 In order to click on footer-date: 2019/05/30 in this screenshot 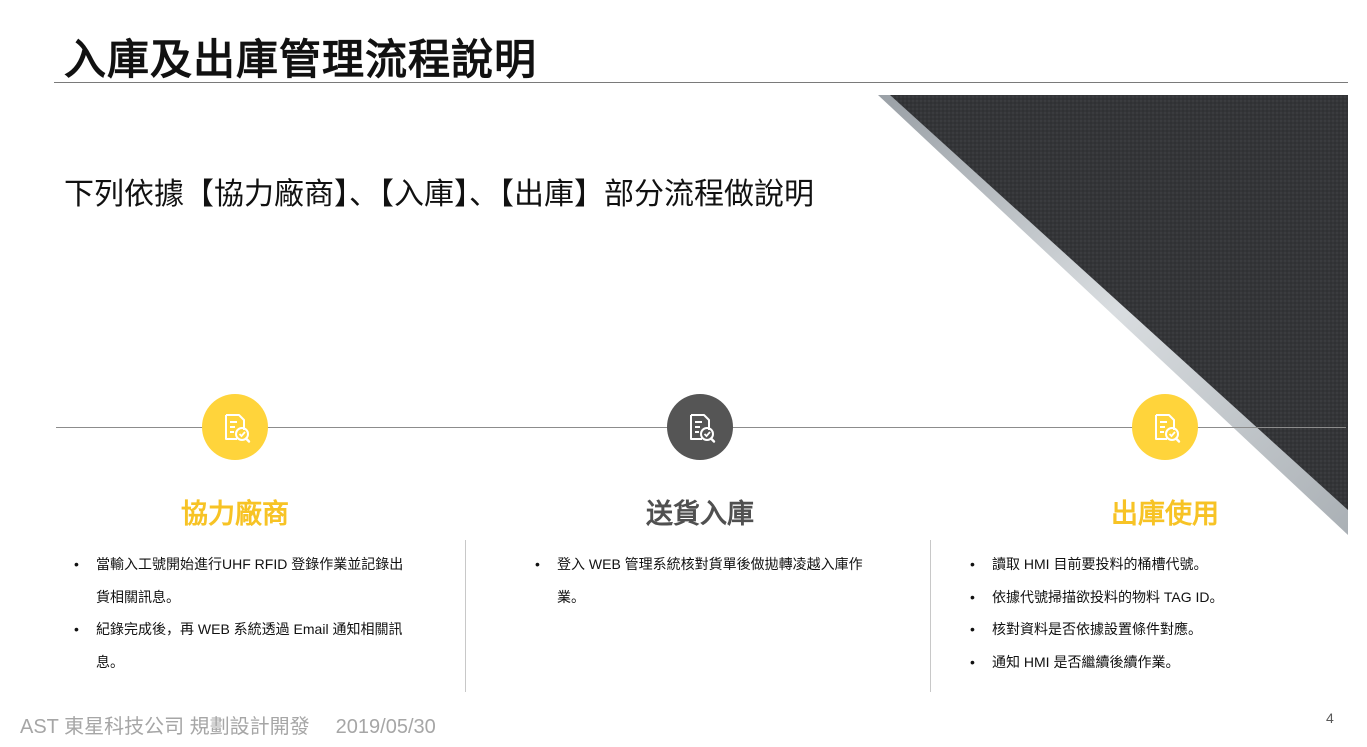, I will do `click(385, 727)`.